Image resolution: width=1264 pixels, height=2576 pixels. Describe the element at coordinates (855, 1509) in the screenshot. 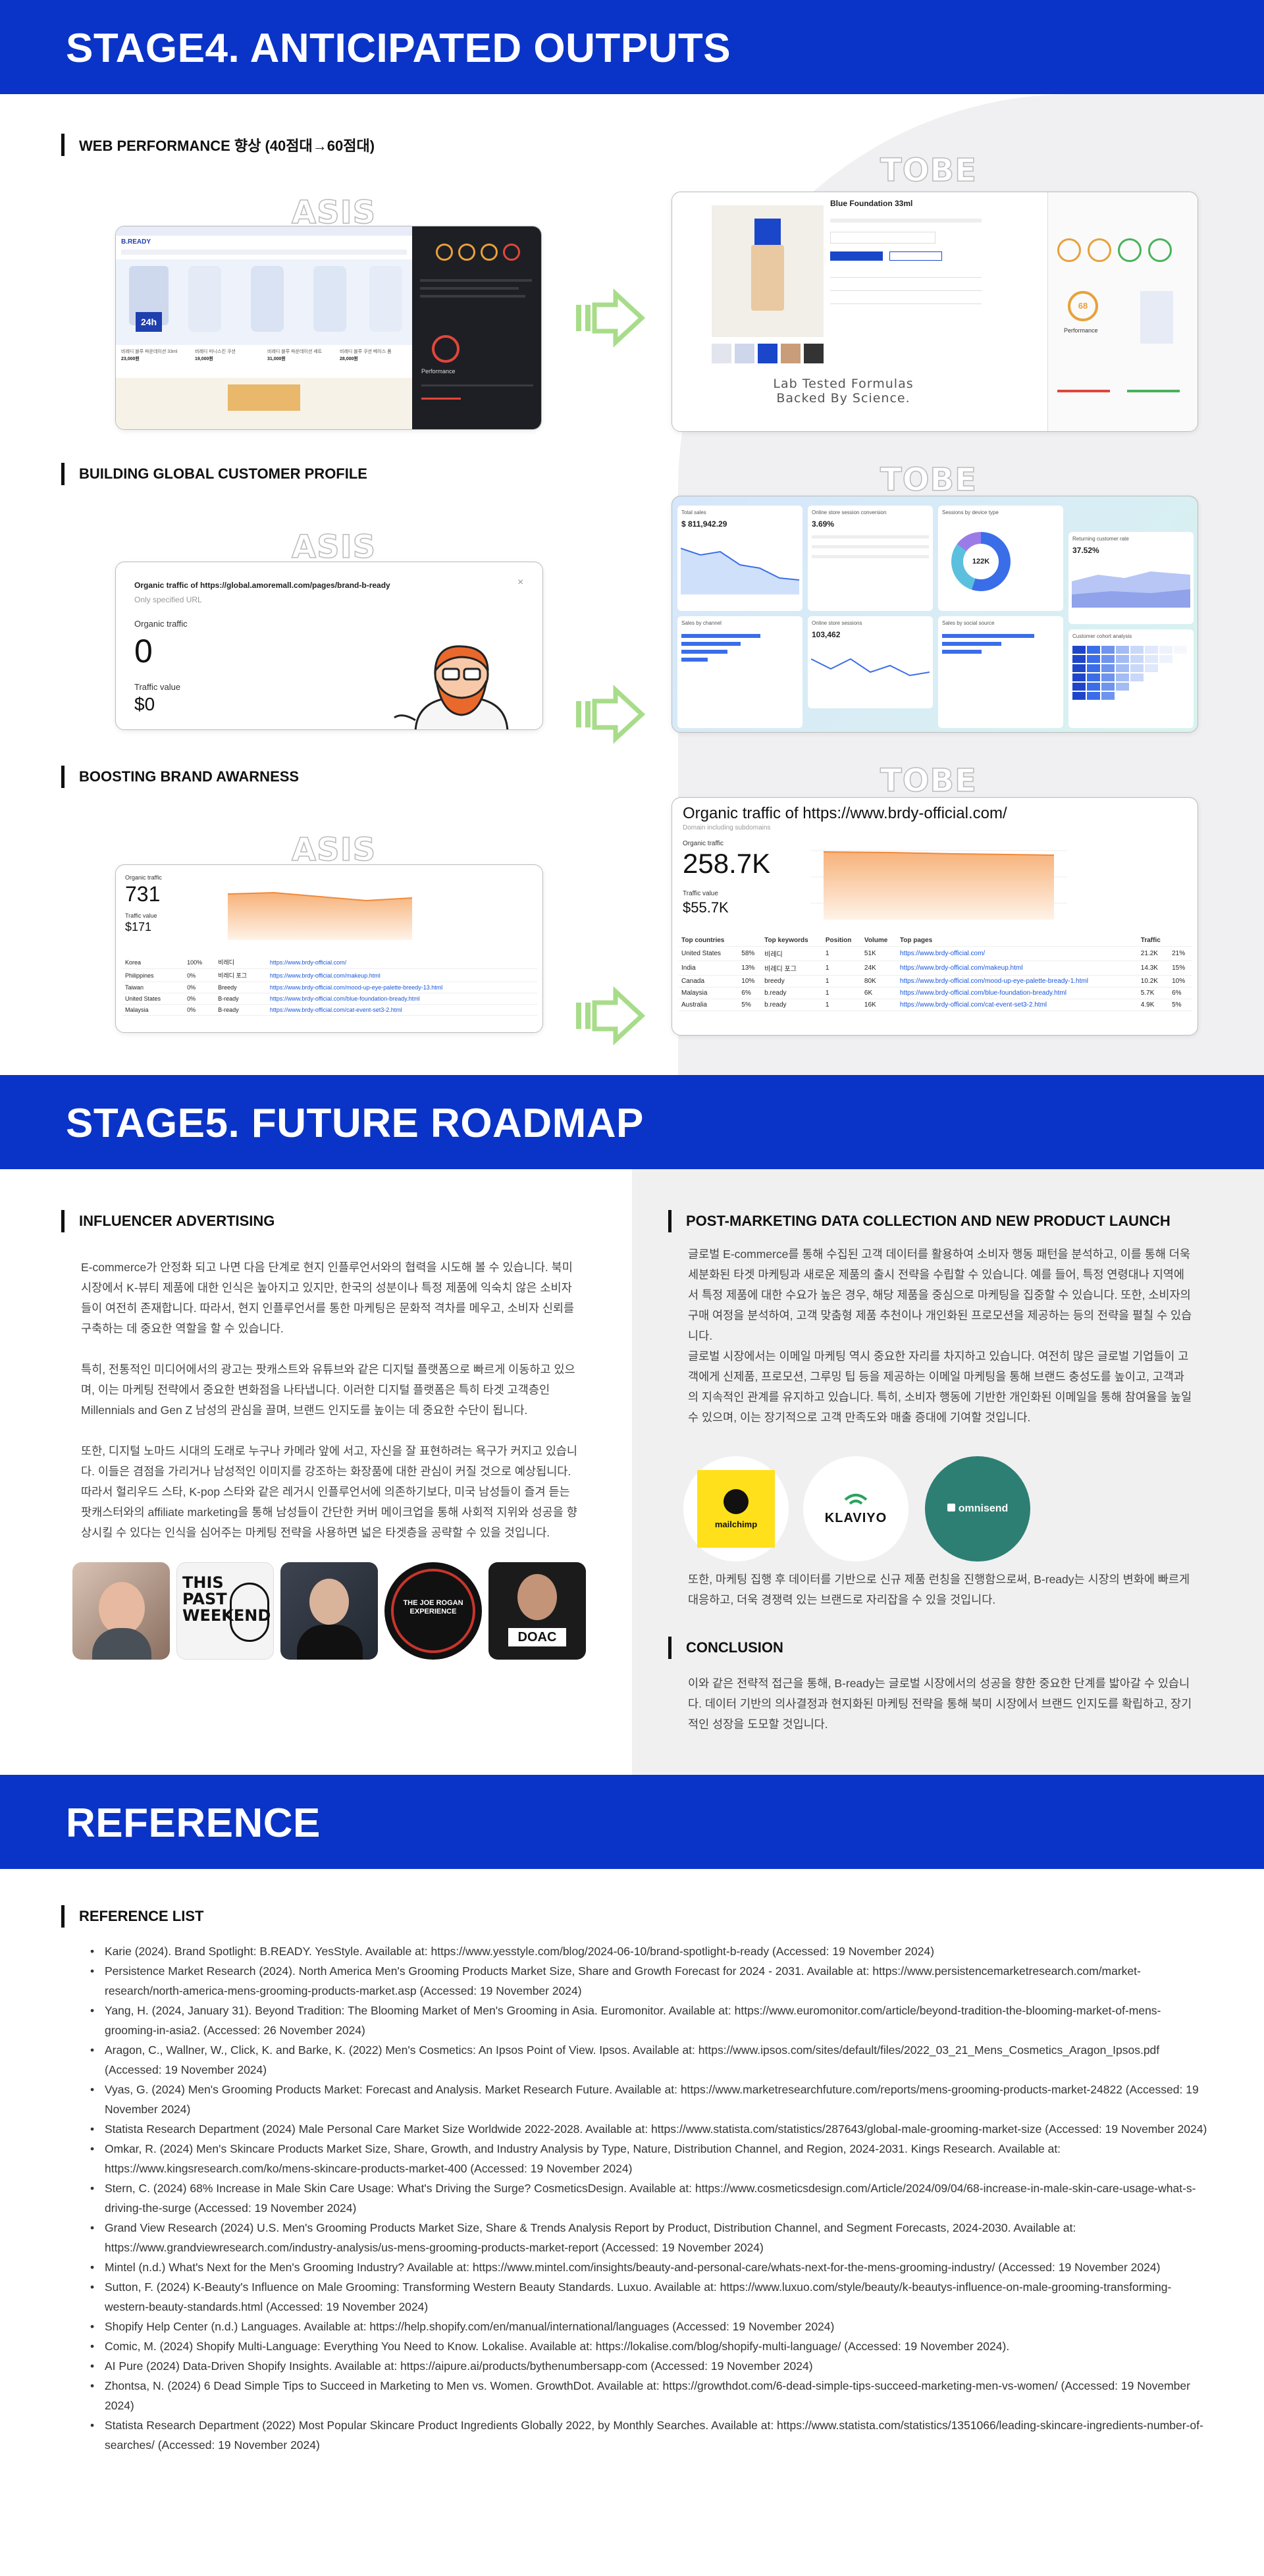

I see `klaviyo-logo: KLAVIYO` at that location.